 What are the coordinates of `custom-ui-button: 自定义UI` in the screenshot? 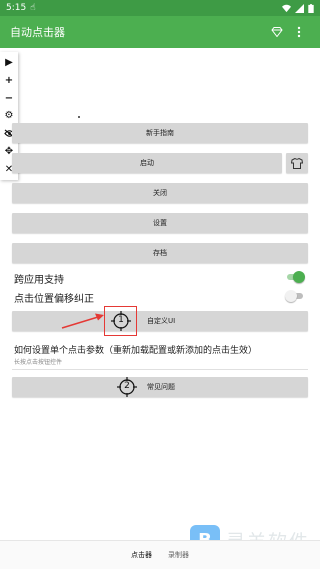 It's located at (160, 321).